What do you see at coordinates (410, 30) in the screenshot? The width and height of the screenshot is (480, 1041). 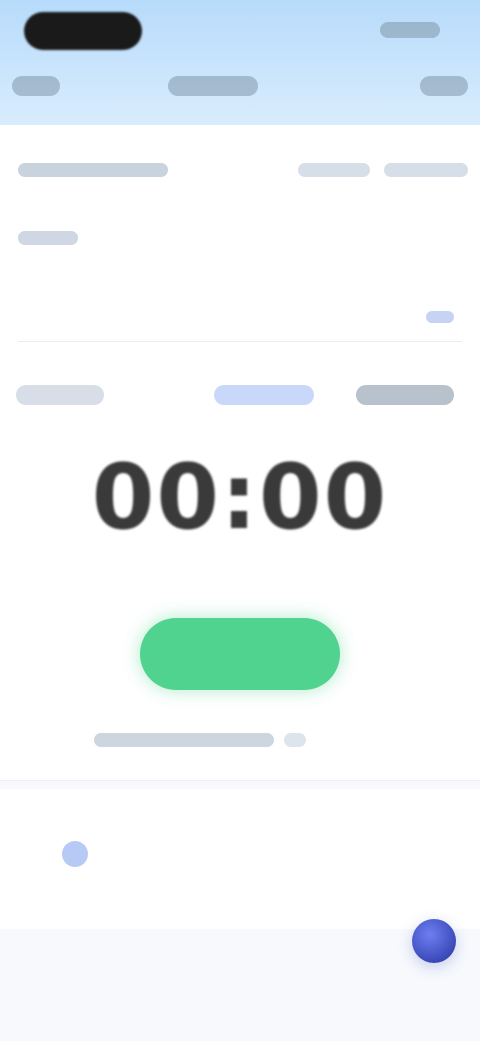 I see `status-indicators` at bounding box center [410, 30].